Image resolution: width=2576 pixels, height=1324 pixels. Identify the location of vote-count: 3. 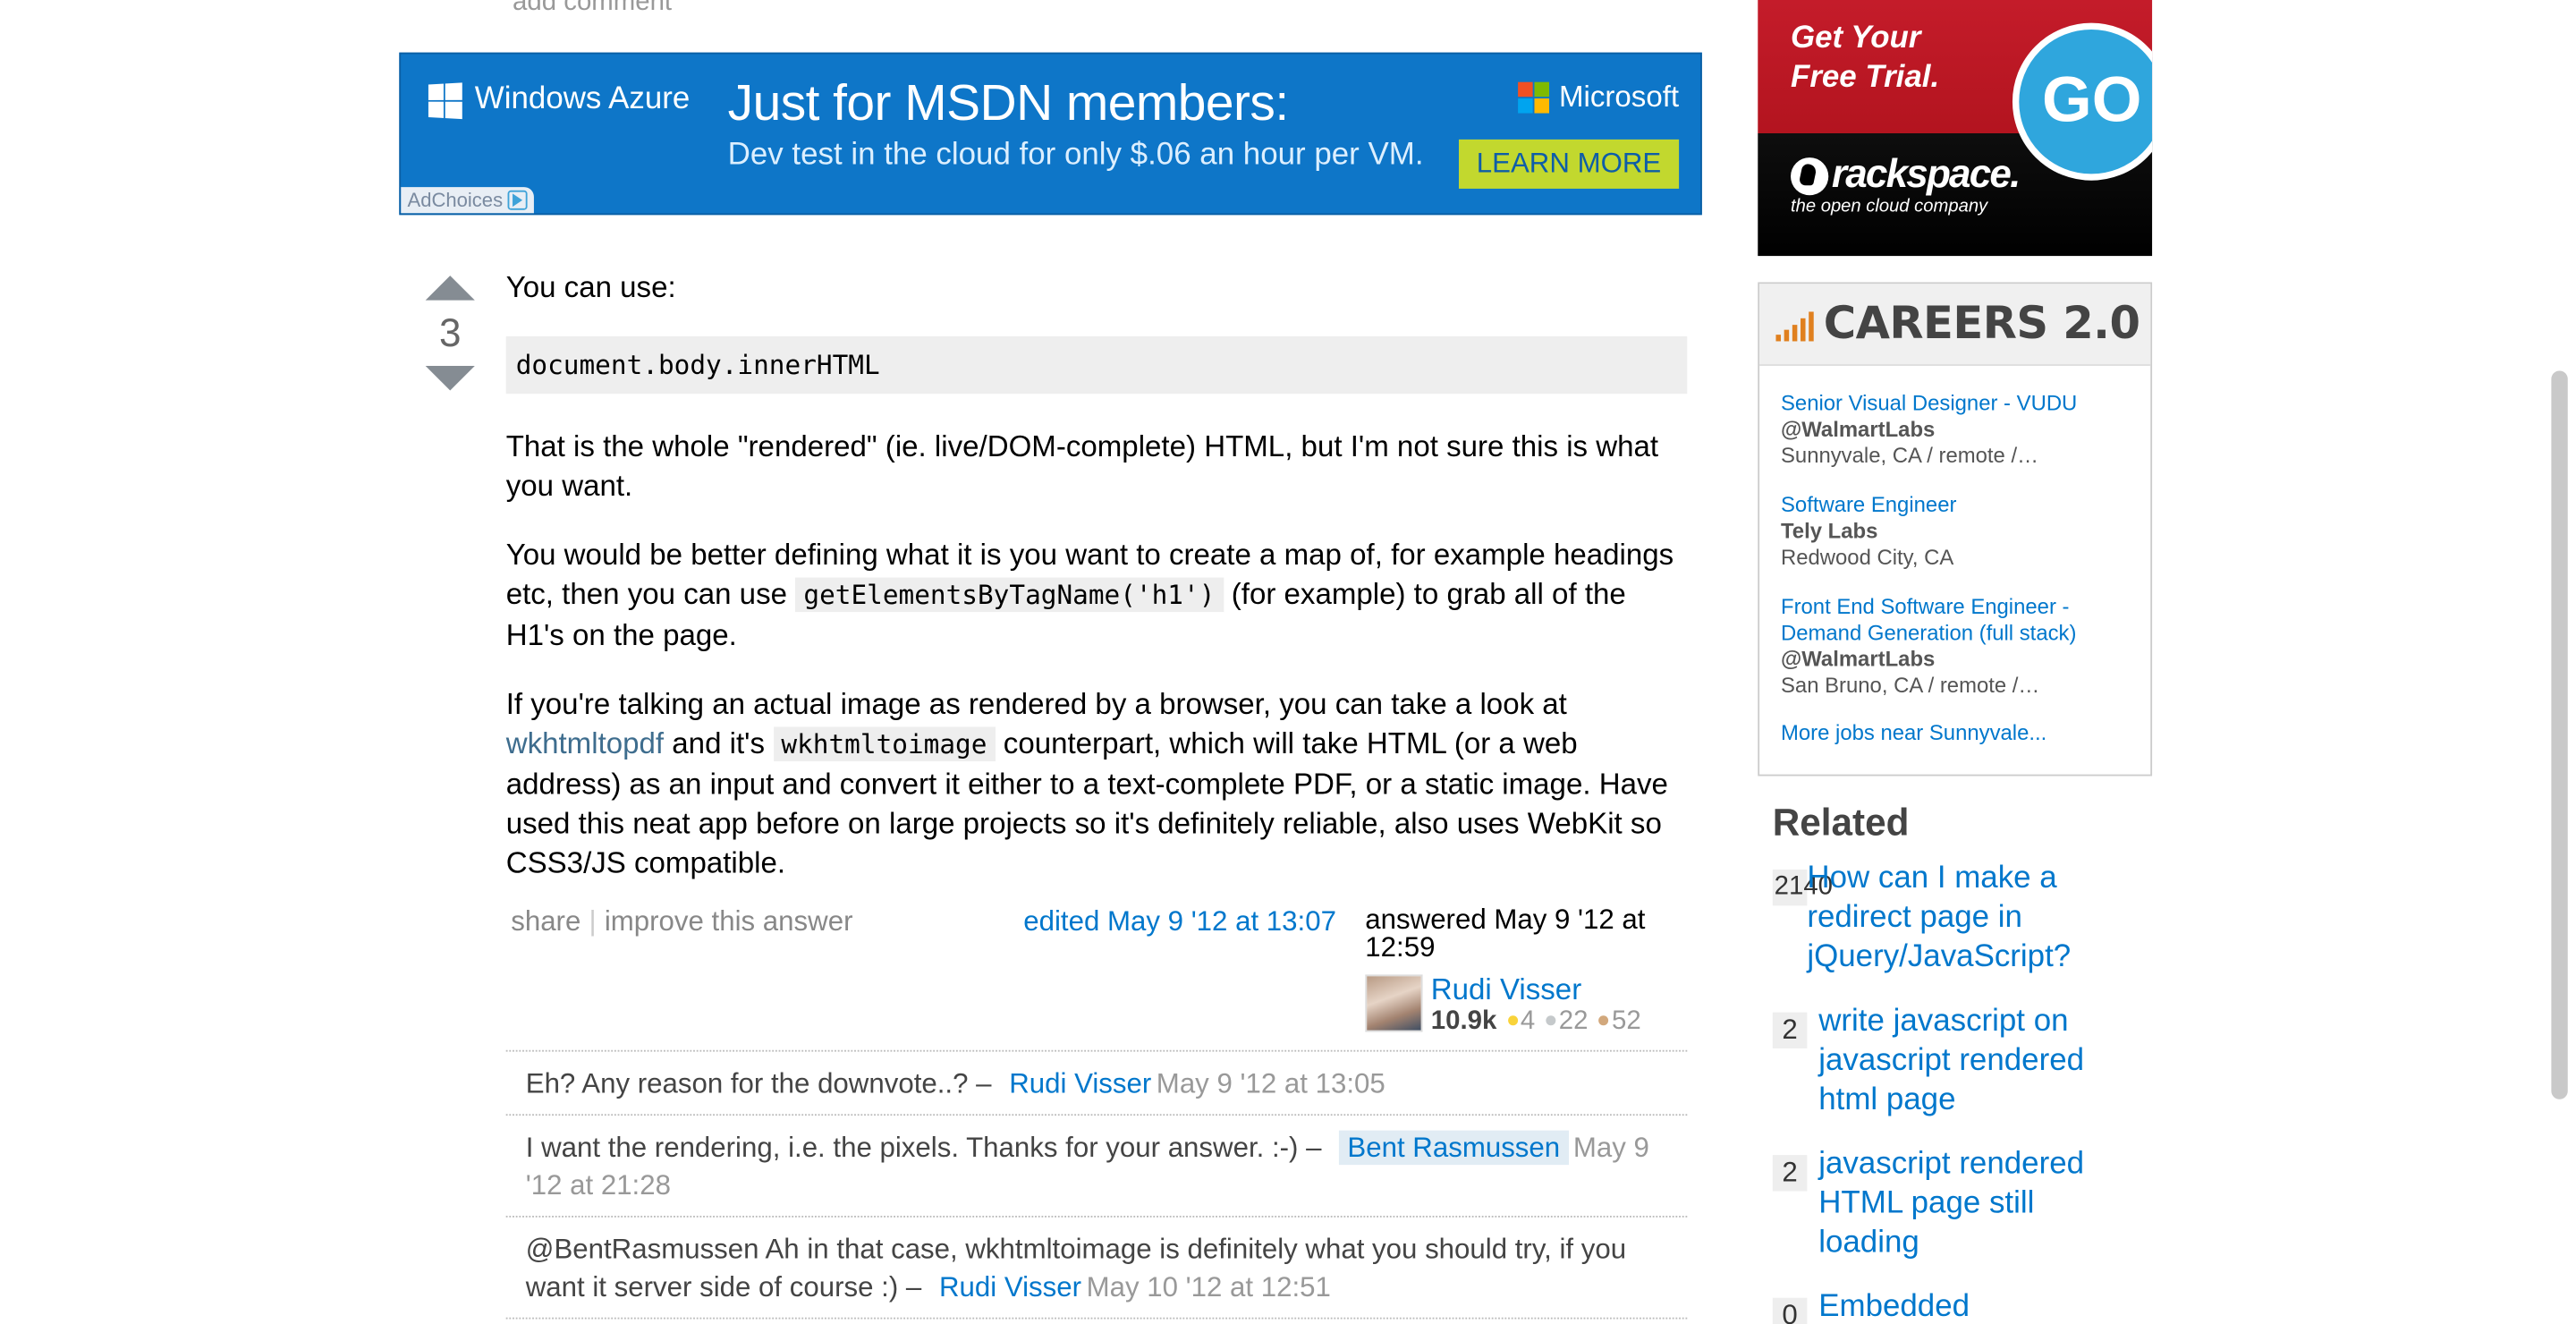
(450, 333).